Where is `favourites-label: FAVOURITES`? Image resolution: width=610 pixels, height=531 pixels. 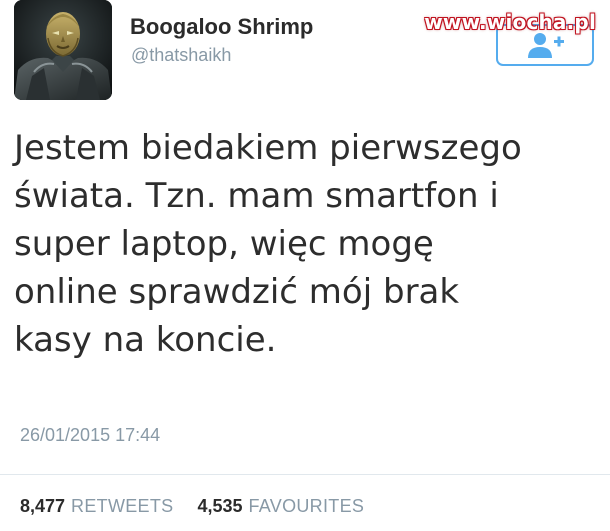 favourites-label: FAVOURITES is located at coordinates (307, 506).